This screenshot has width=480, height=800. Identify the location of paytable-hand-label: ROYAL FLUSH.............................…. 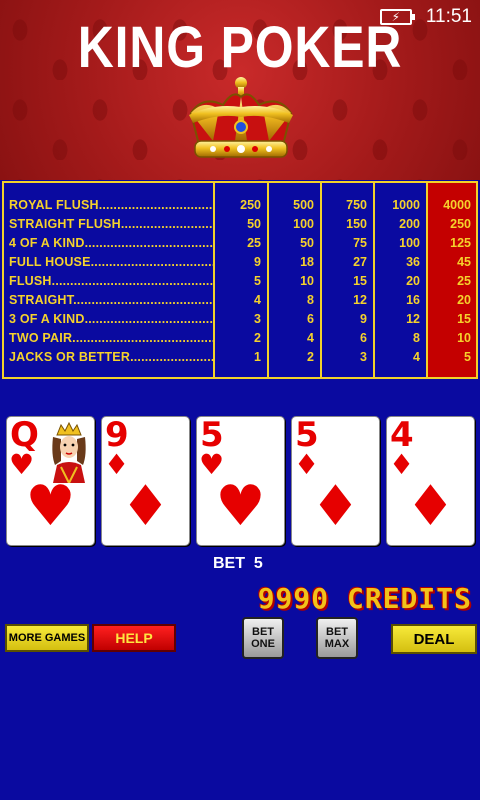
(111, 205).